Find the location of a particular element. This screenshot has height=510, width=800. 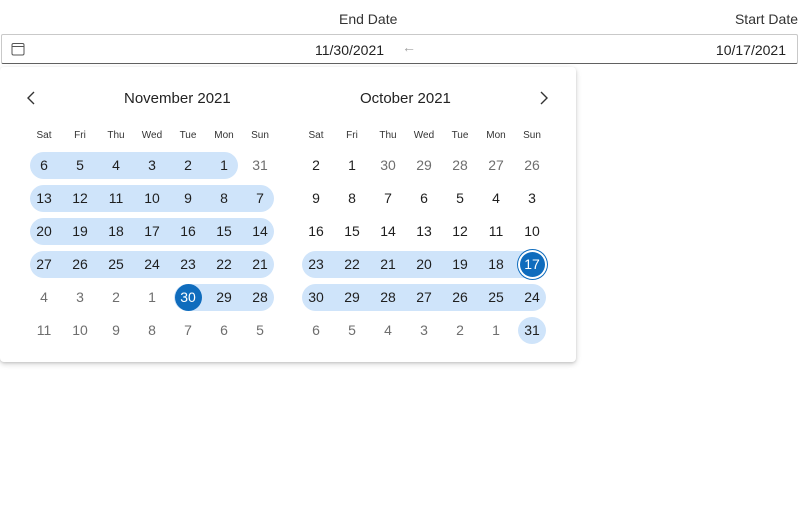

week-row: 16 15 14 13 12 11 10 is located at coordinates (424, 231).